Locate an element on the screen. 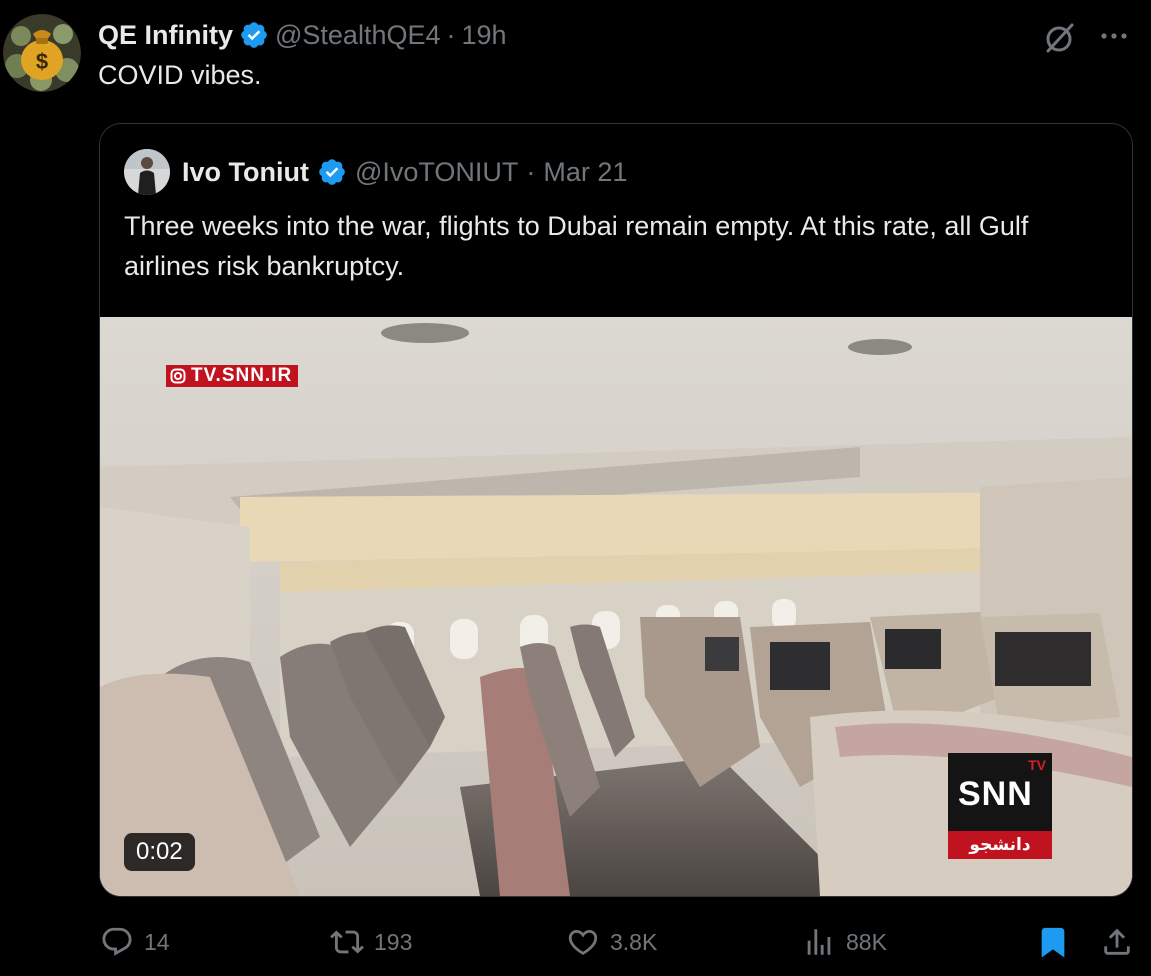  snn-logo-subtext: دانشجو is located at coordinates (1000, 845).